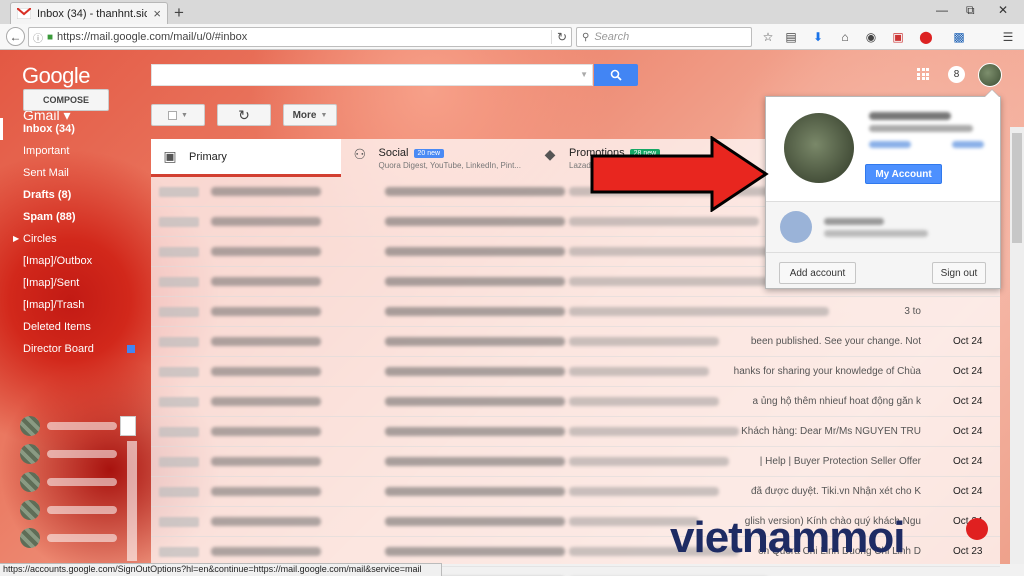 The image size is (1024, 576). I want to click on apps-grid-icon, so click(923, 74).